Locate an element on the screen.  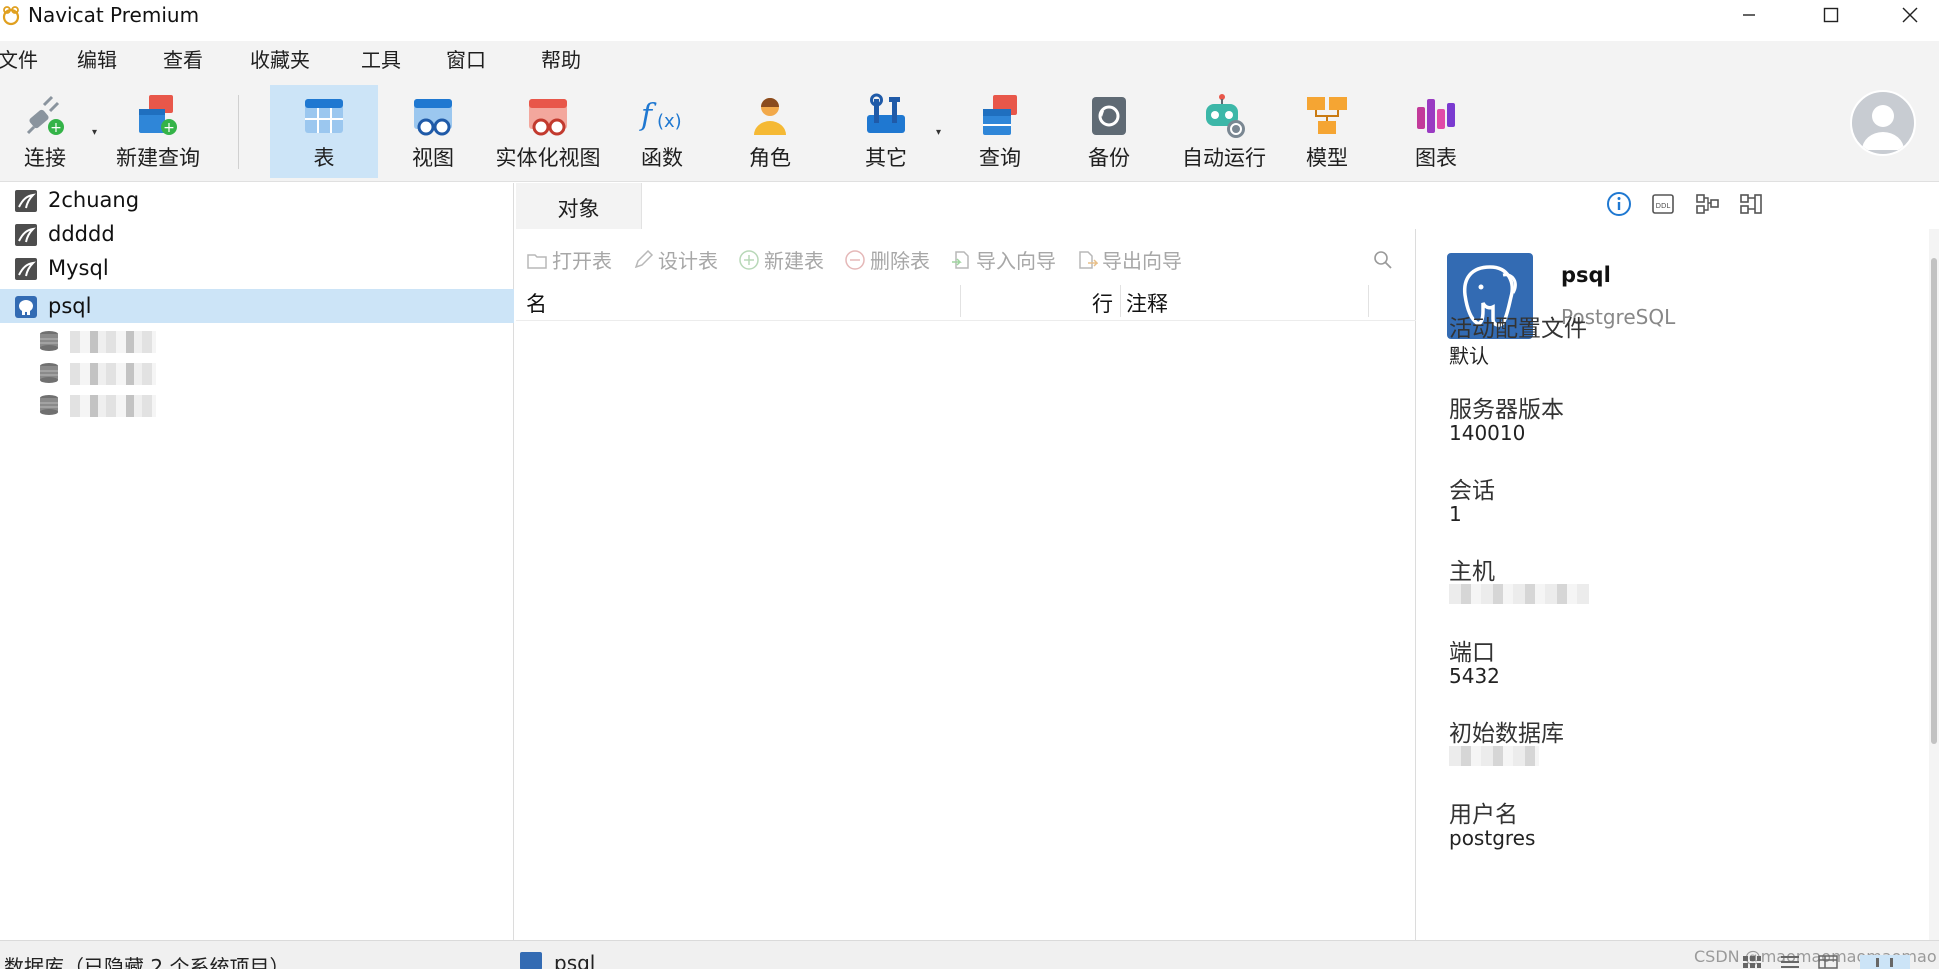
search-icon is located at coordinates (1383, 260).